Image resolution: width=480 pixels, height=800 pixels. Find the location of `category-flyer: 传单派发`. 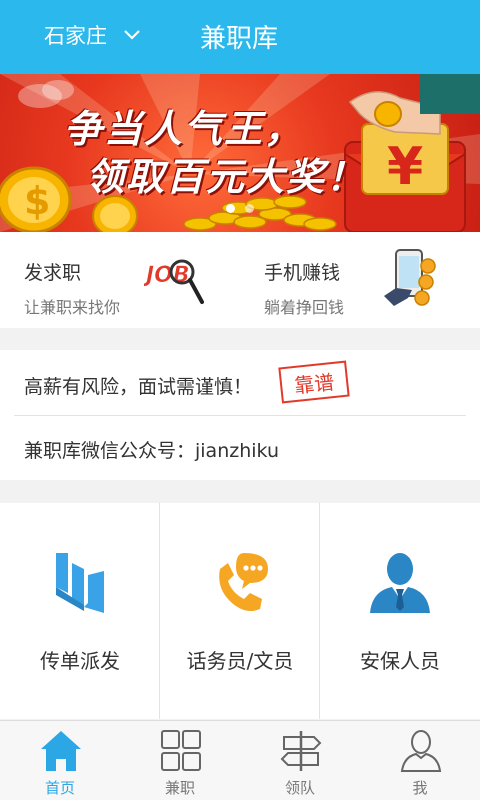

category-flyer: 传单派发 is located at coordinates (80, 611).